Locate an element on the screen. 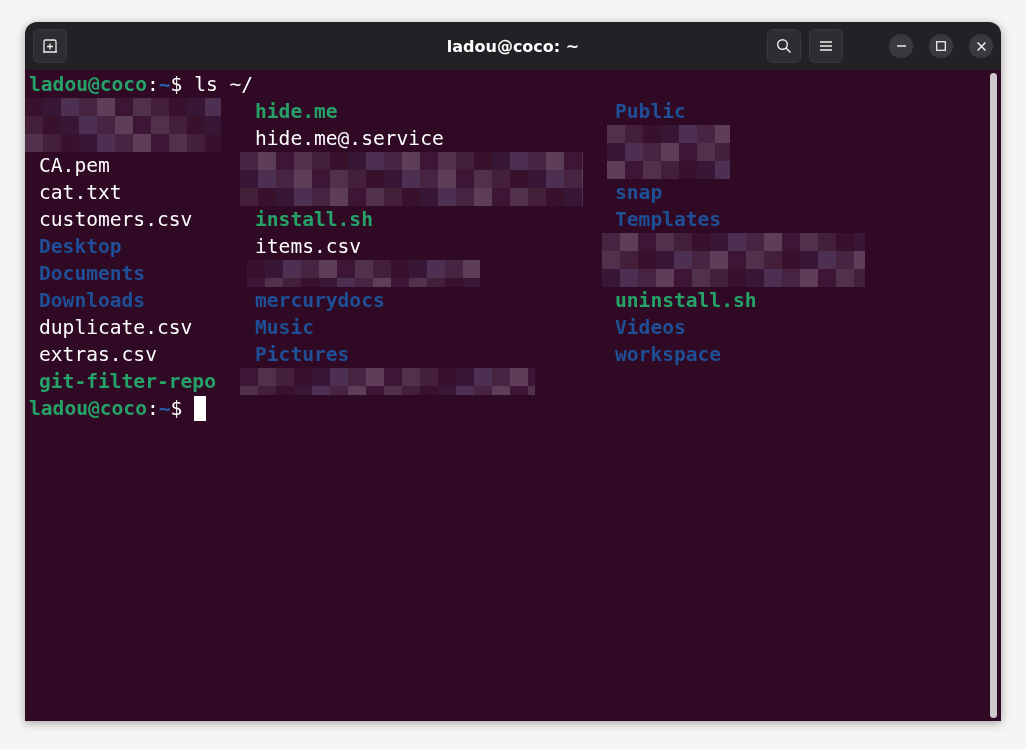  executable-name: uninstall.sh is located at coordinates (686, 301).